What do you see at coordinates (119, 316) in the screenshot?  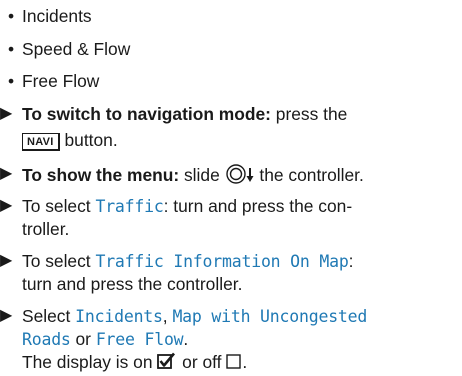 I see `option-incidents: Incidents` at bounding box center [119, 316].